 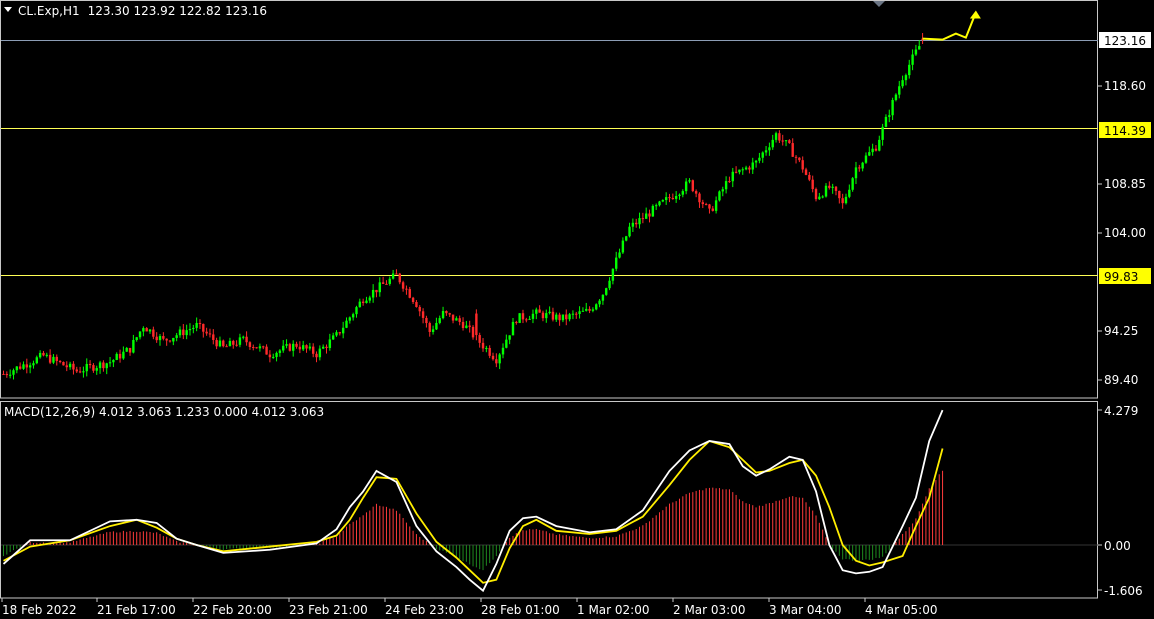 I want to click on macd-tick-0: 4.279, so click(x=1118, y=411).